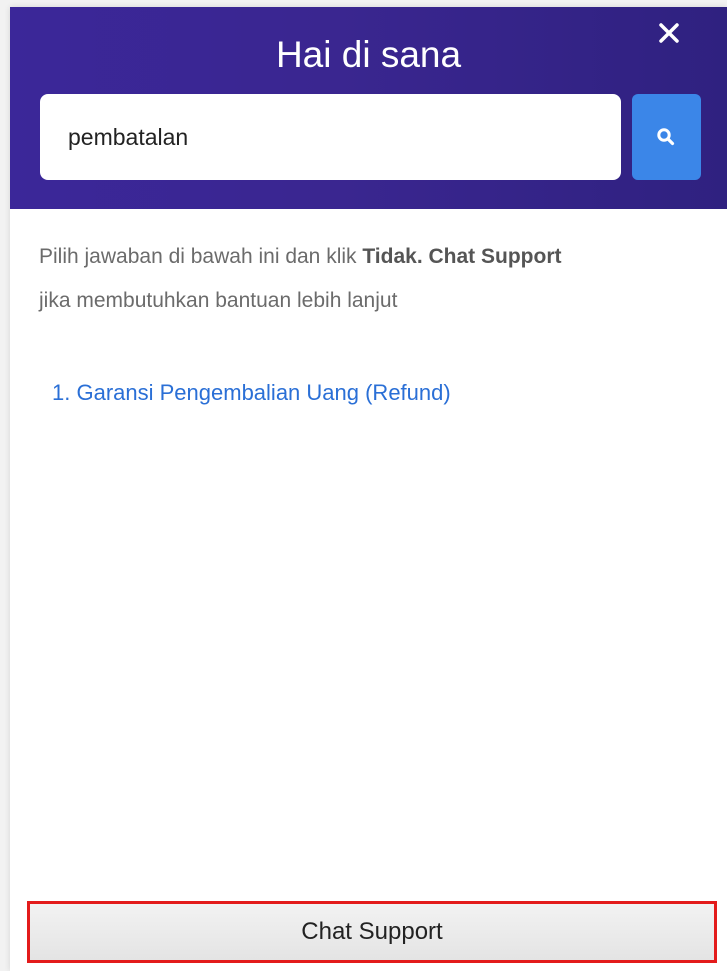  I want to click on close-button, so click(670, 34).